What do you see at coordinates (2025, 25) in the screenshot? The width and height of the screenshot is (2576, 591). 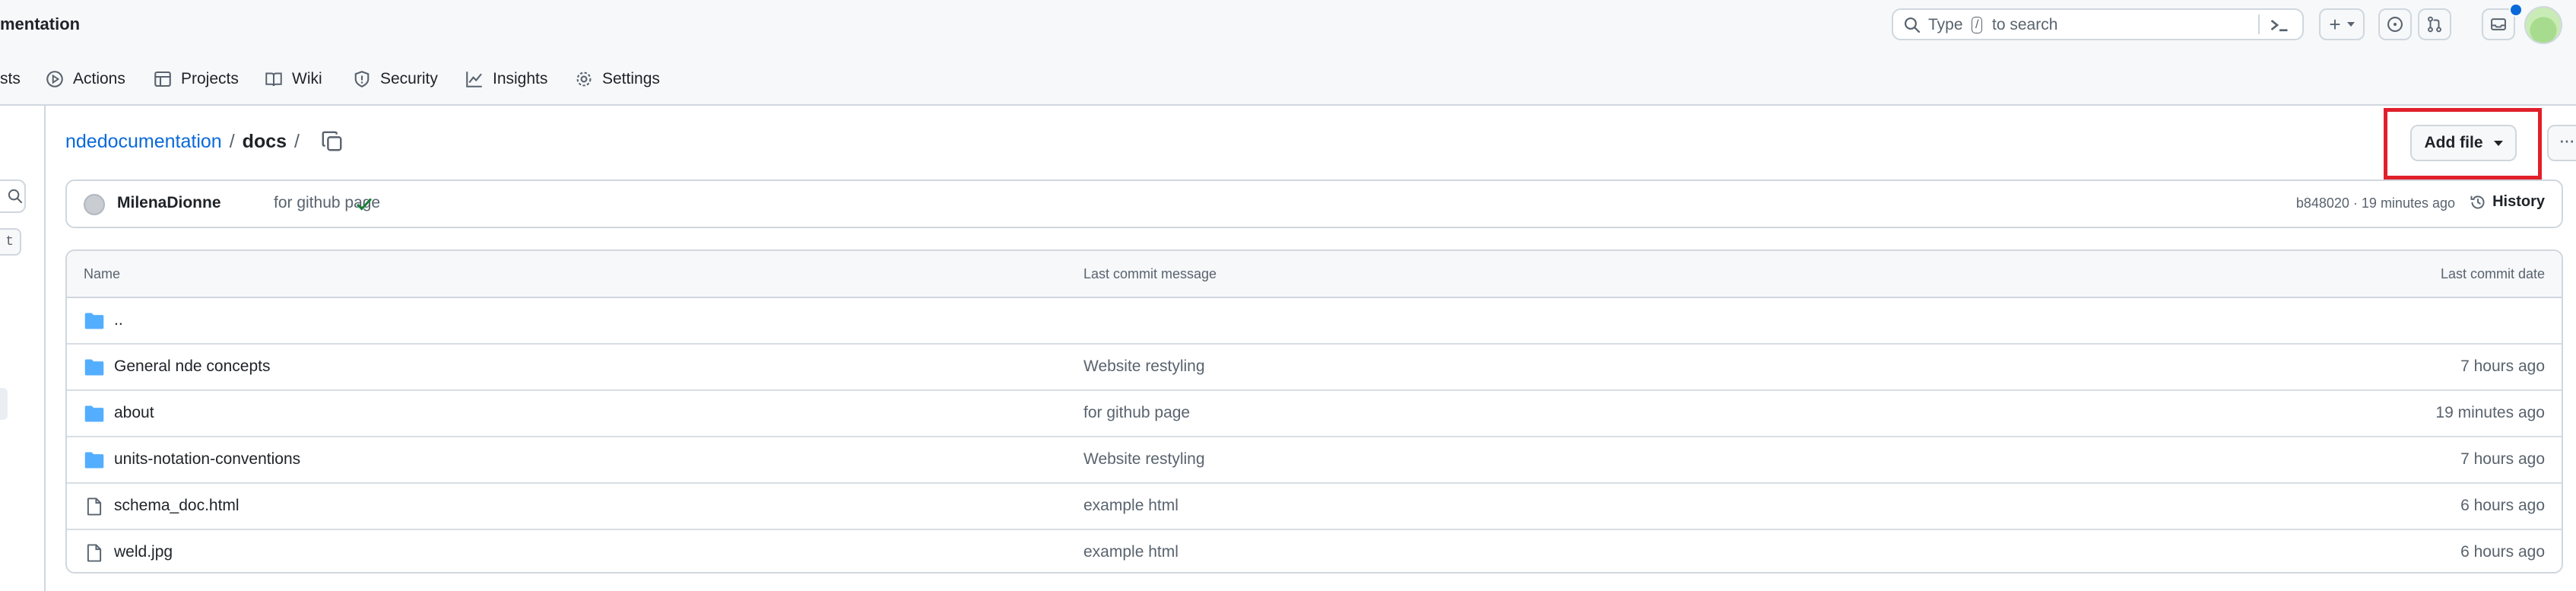 I see `search-placeholder-rest: to search` at bounding box center [2025, 25].